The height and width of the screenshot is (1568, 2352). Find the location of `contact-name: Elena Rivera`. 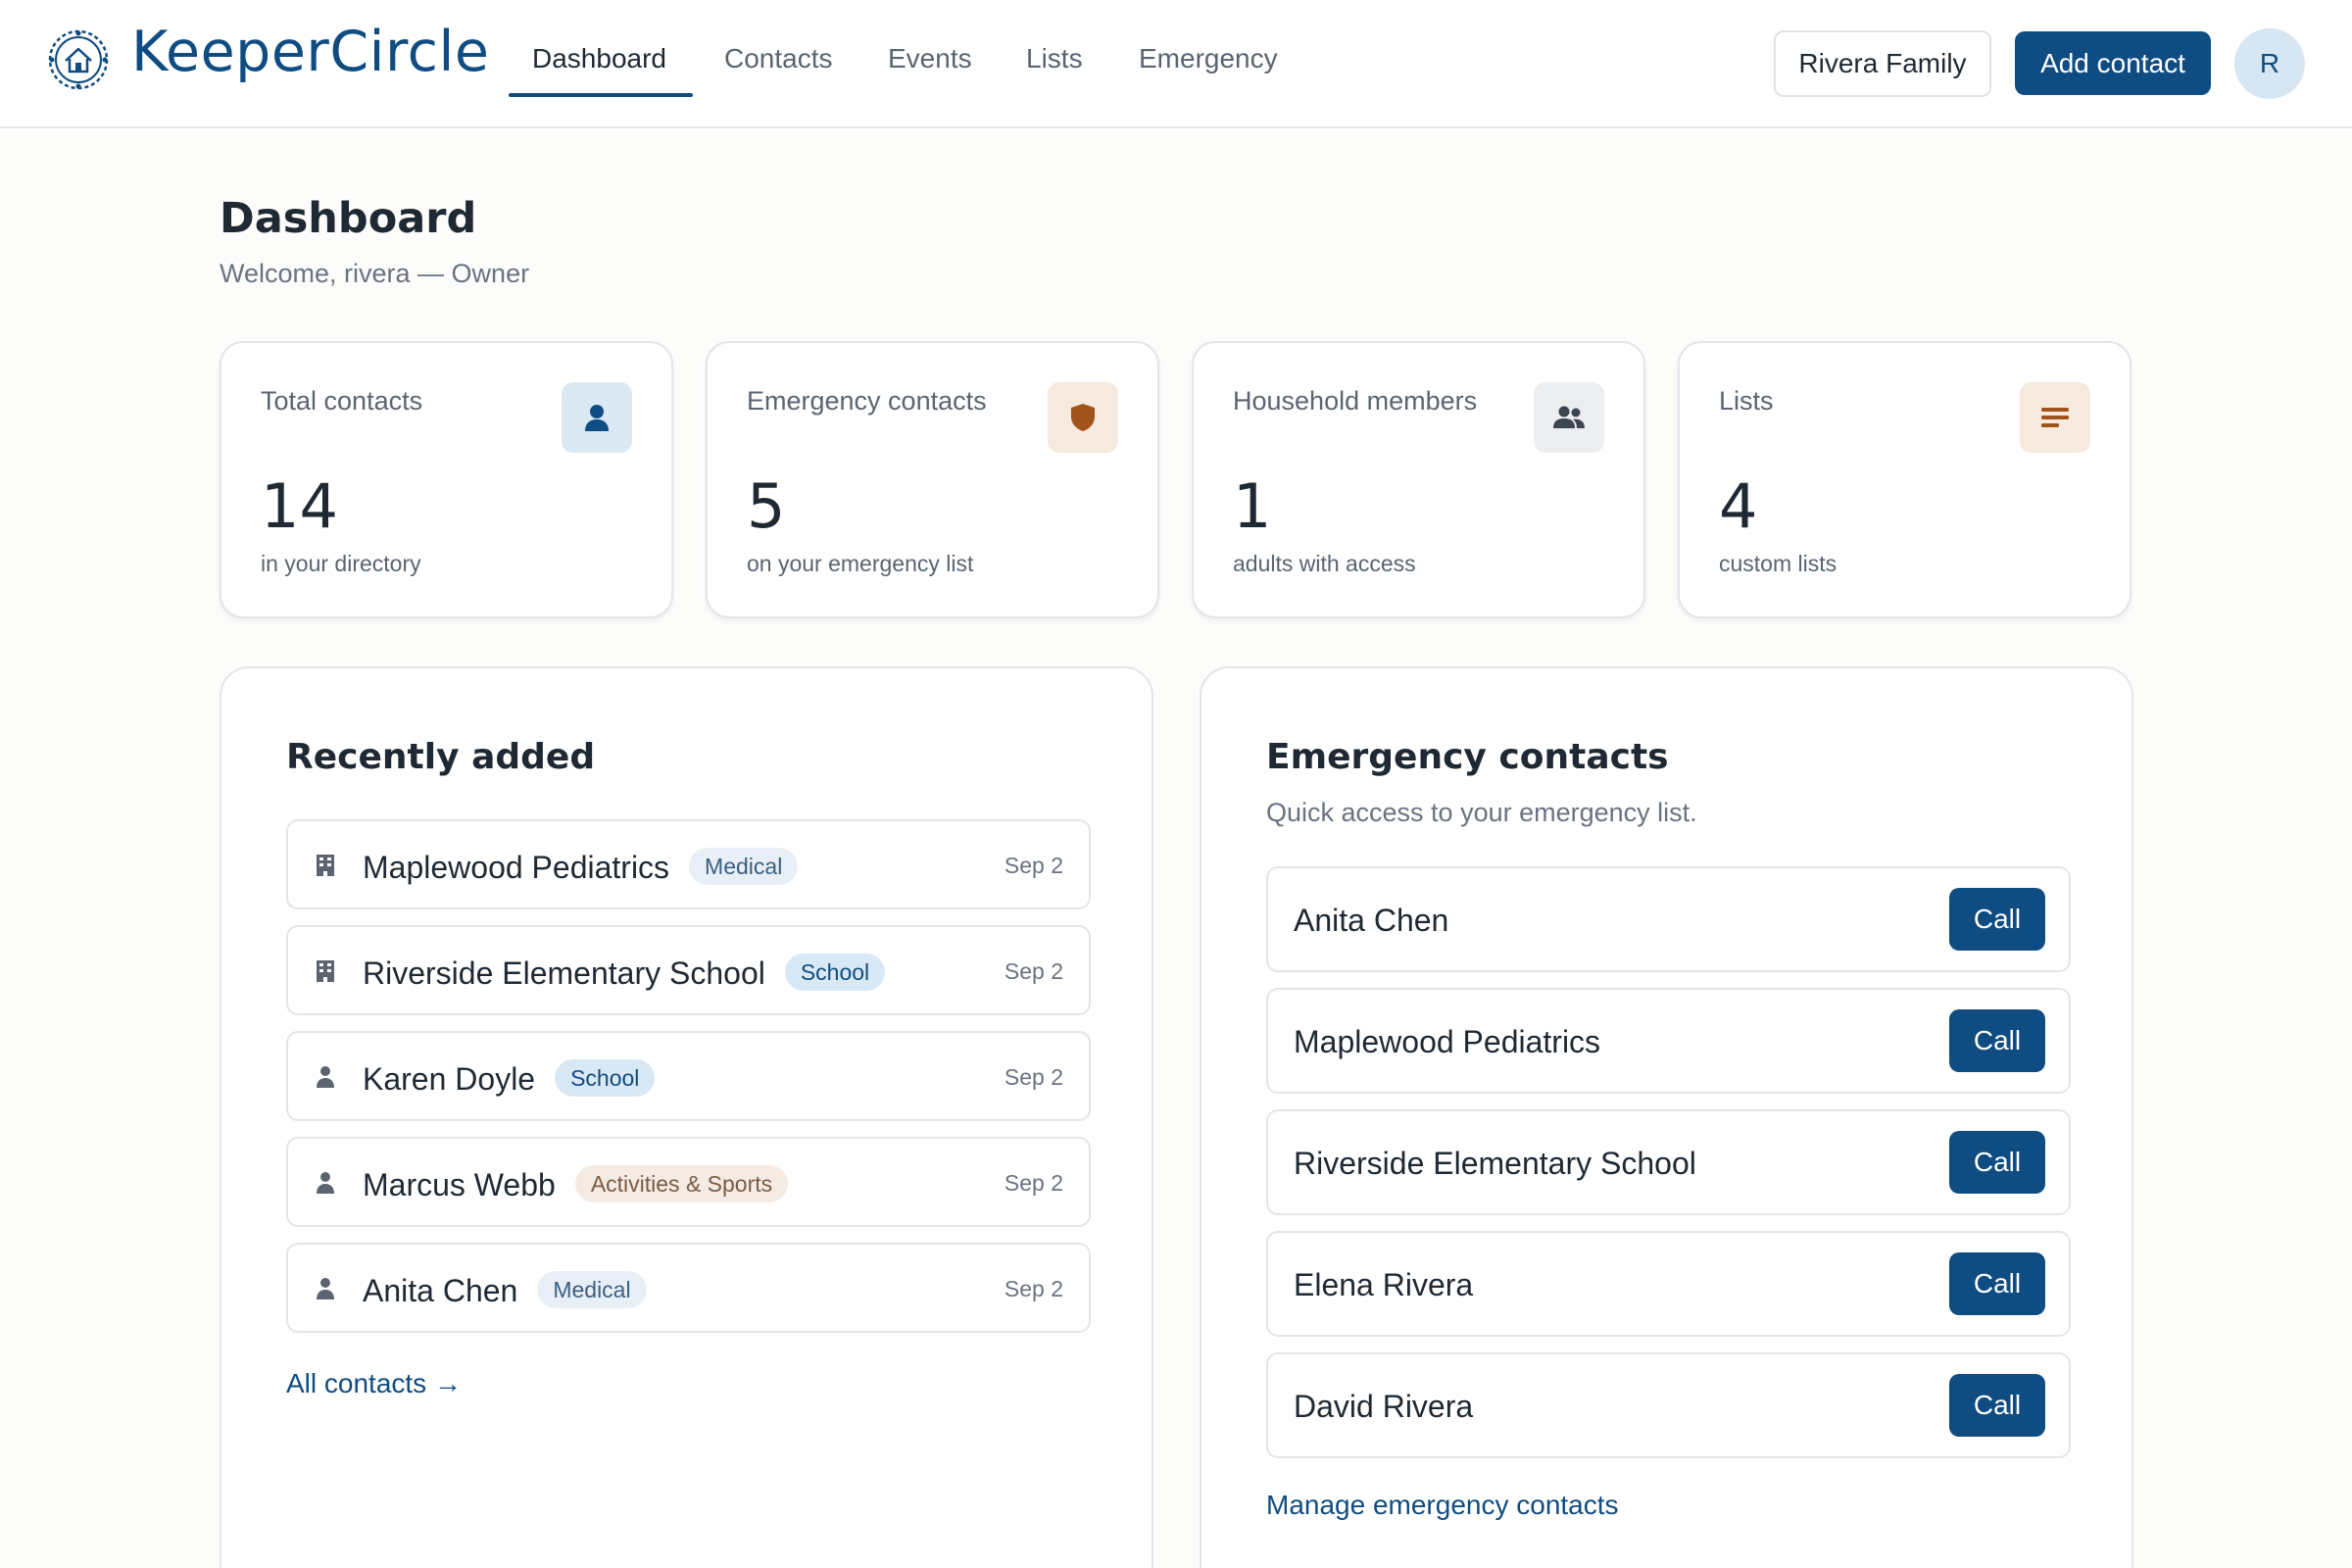

contact-name: Elena Rivera is located at coordinates (1384, 1284).